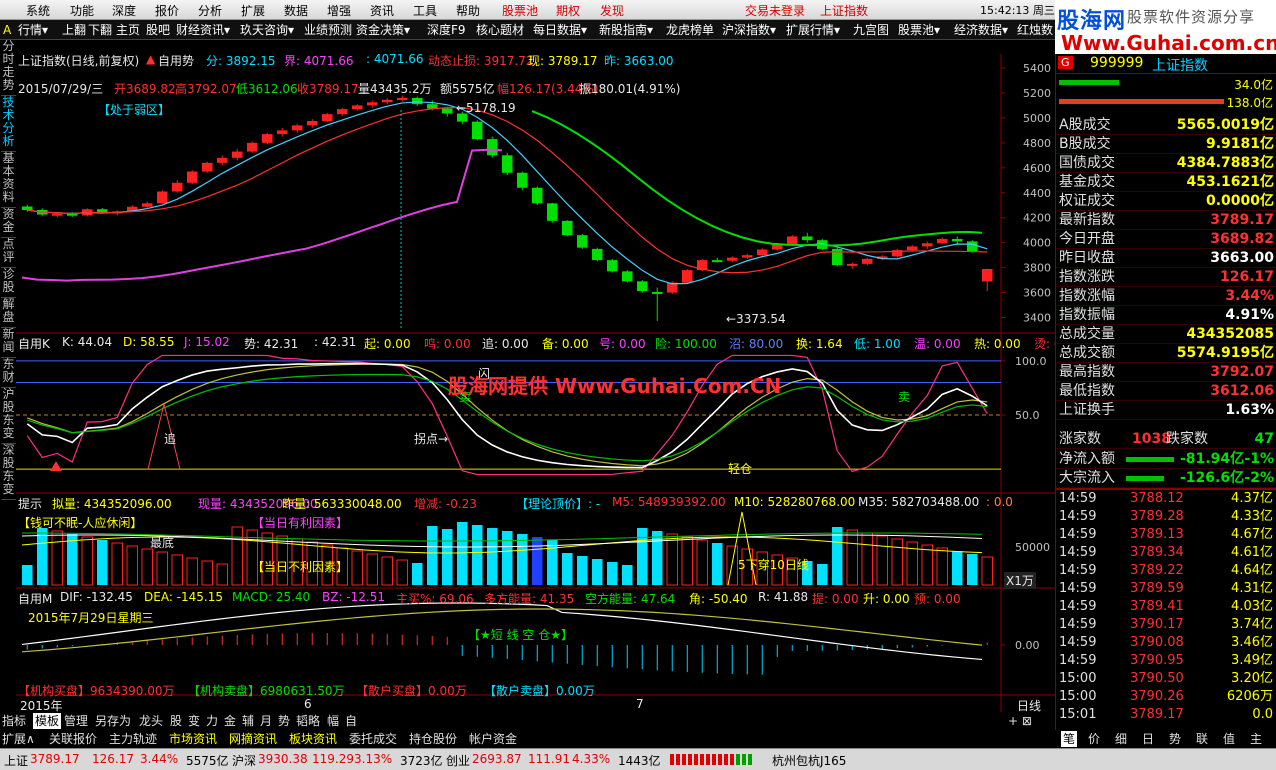 The height and width of the screenshot is (770, 1276). I want to click on toolbar-button: 红烛数, so click(1035, 30).